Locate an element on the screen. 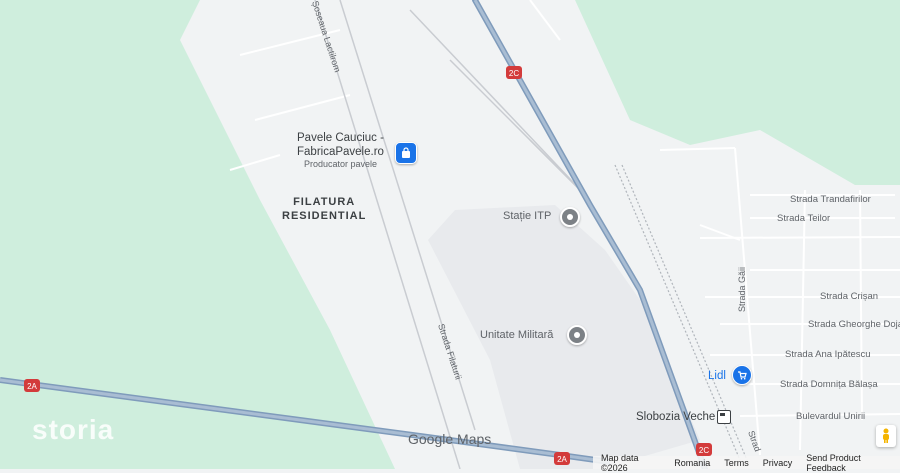 The image size is (900, 473). route-shield-2a-left-label: 2A is located at coordinates (32, 386).